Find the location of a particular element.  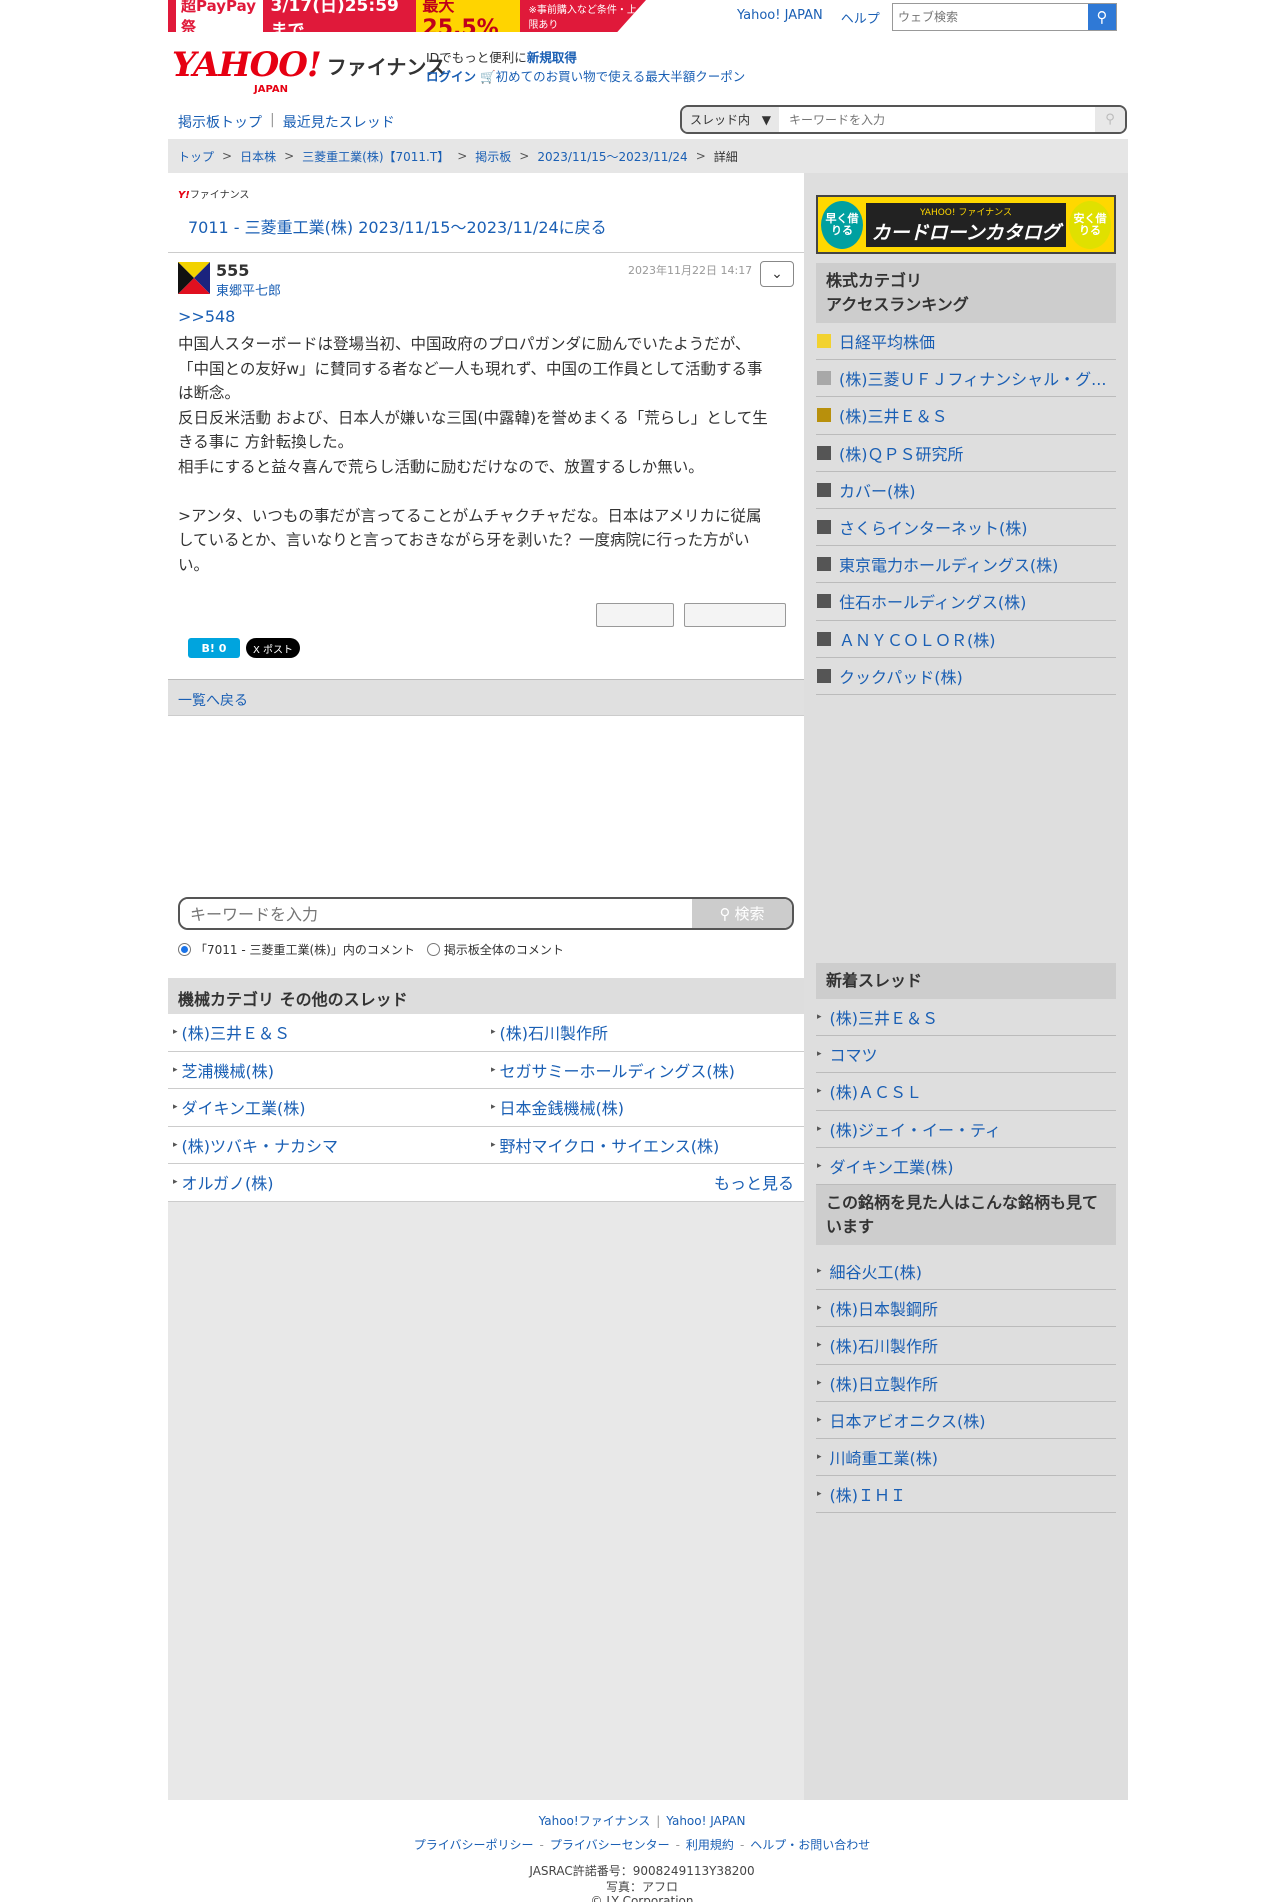

ranking-item: さくらインターネット(株) is located at coordinates (966, 528).